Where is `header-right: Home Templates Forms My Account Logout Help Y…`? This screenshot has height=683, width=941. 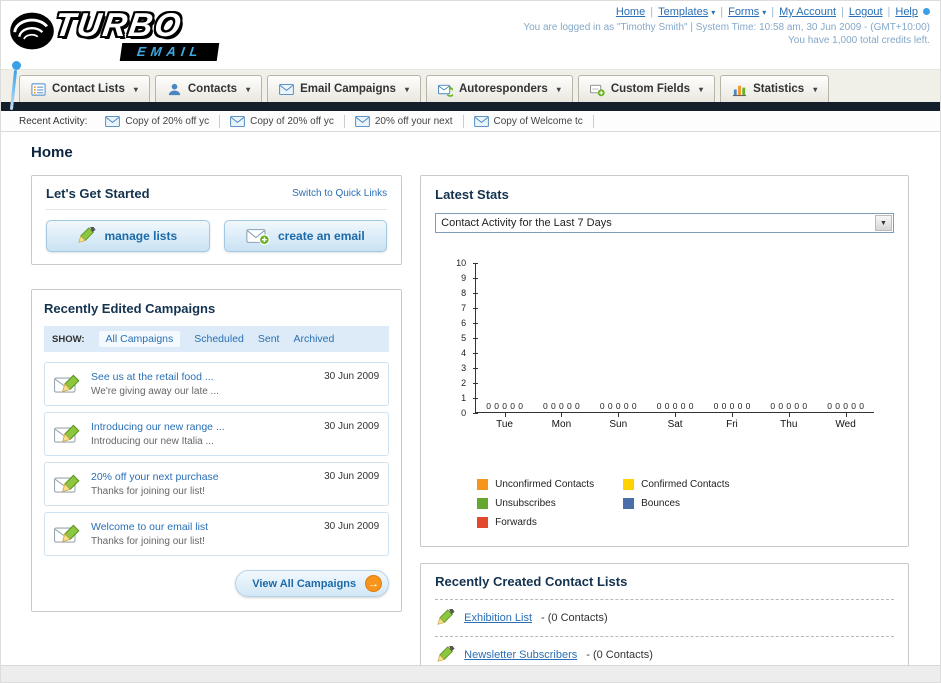 header-right: Home Templates Forms My Account Logout Help Y… is located at coordinates (726, 26).